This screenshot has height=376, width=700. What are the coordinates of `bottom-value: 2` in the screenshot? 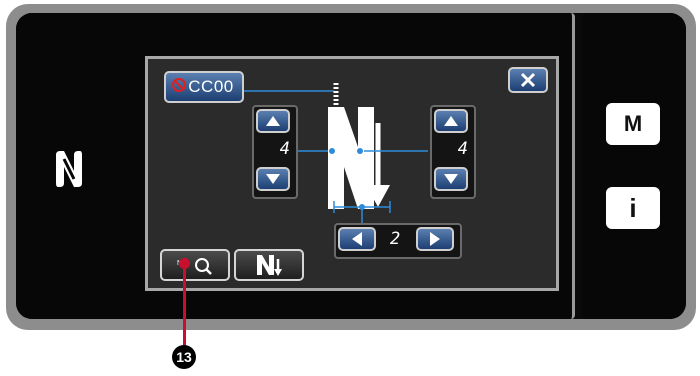 It's located at (395, 239).